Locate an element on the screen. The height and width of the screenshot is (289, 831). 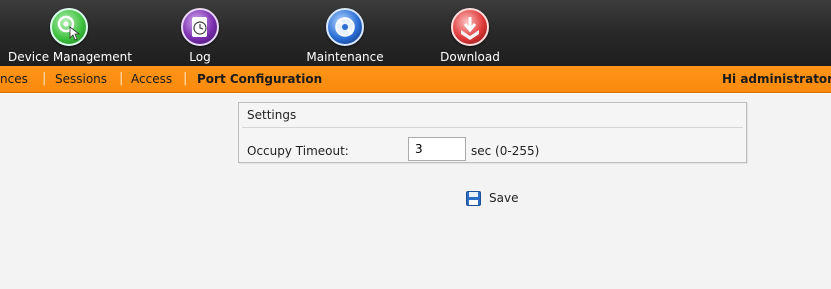
toolbar-label: Device Management is located at coordinates (70, 57).